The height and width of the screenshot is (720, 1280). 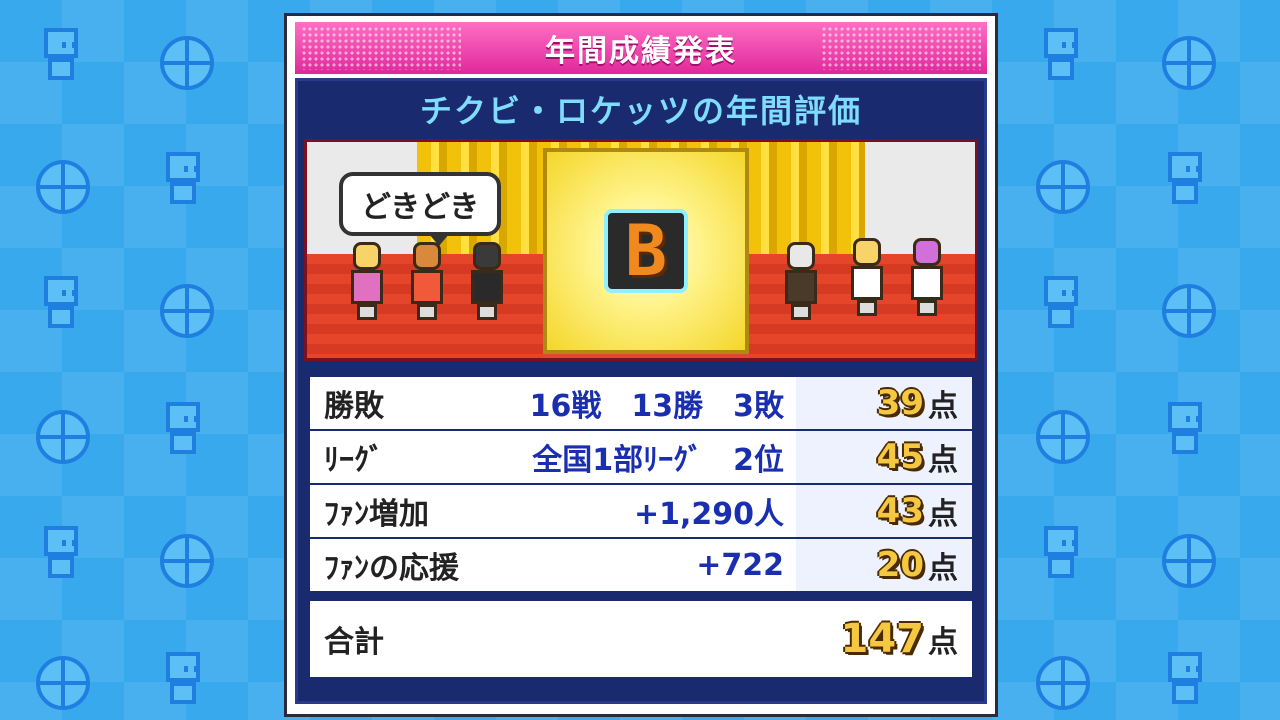 I want to click on coach-character, so click(x=801, y=282).